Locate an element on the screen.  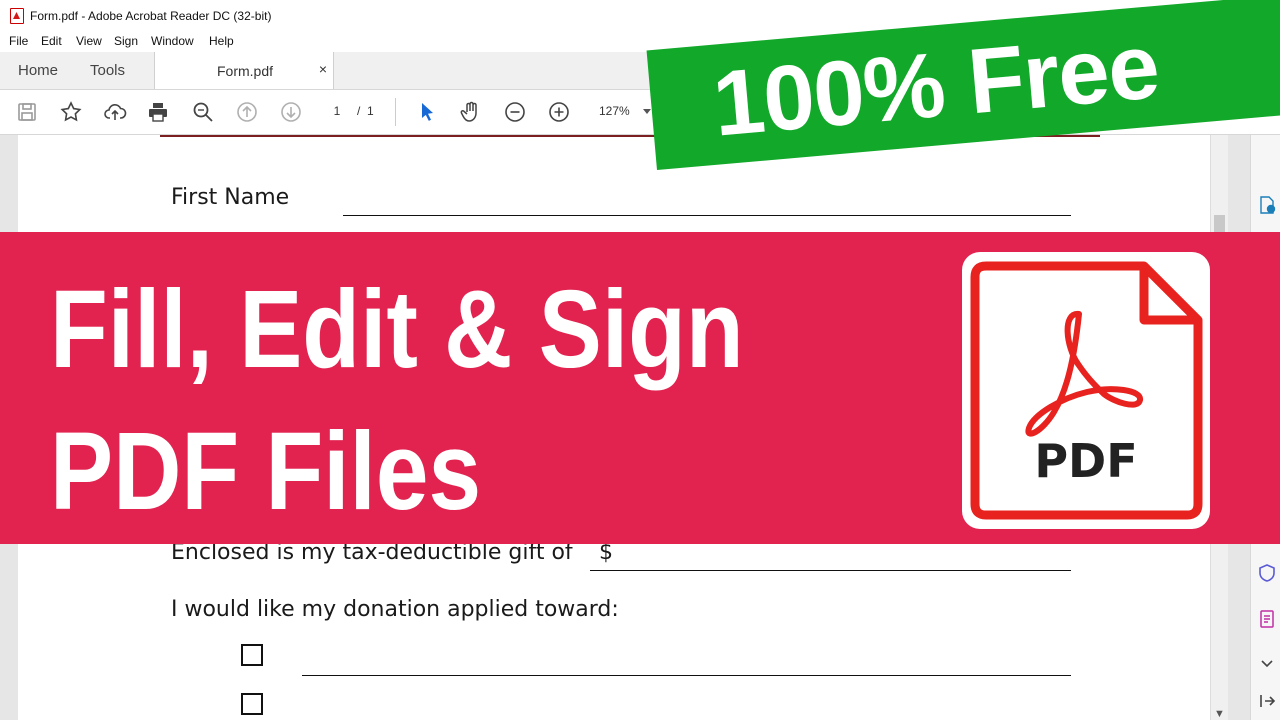
document-tab-label: Form.pdf is located at coordinates (245, 71).